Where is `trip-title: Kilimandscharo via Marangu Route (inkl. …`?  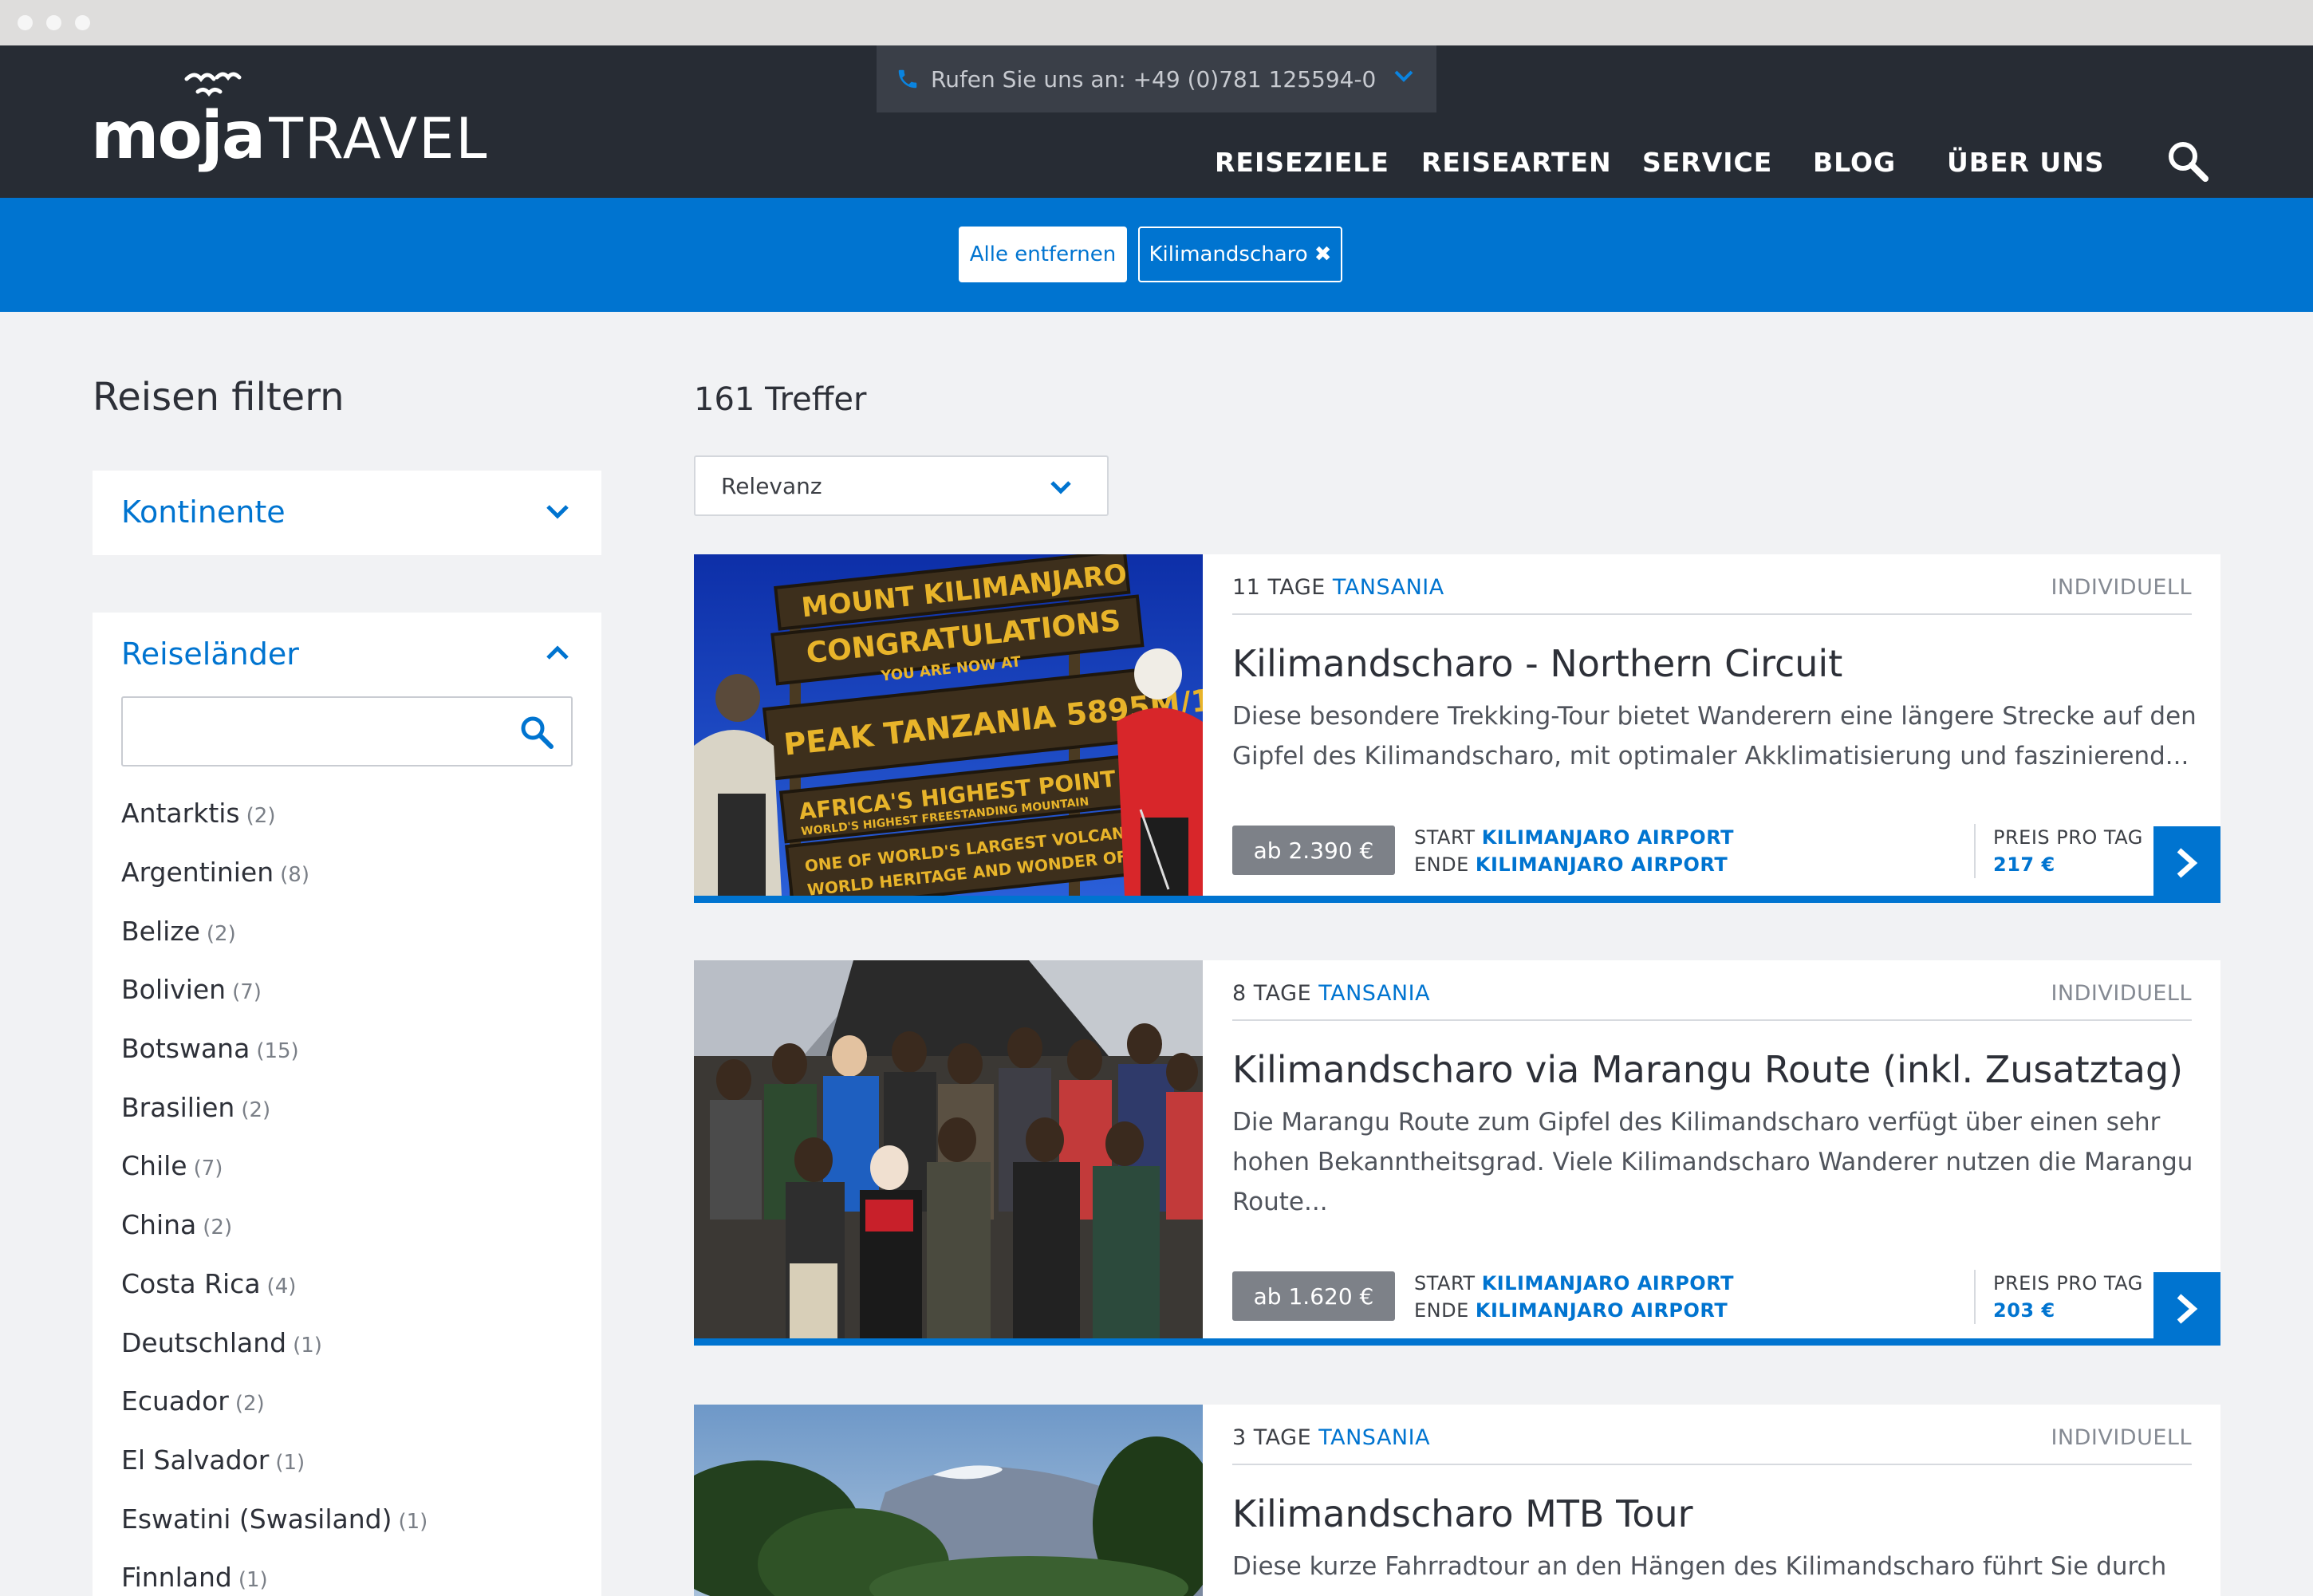
trip-title: Kilimandscharo via Marangu Route (inkl. … is located at coordinates (1707, 1069).